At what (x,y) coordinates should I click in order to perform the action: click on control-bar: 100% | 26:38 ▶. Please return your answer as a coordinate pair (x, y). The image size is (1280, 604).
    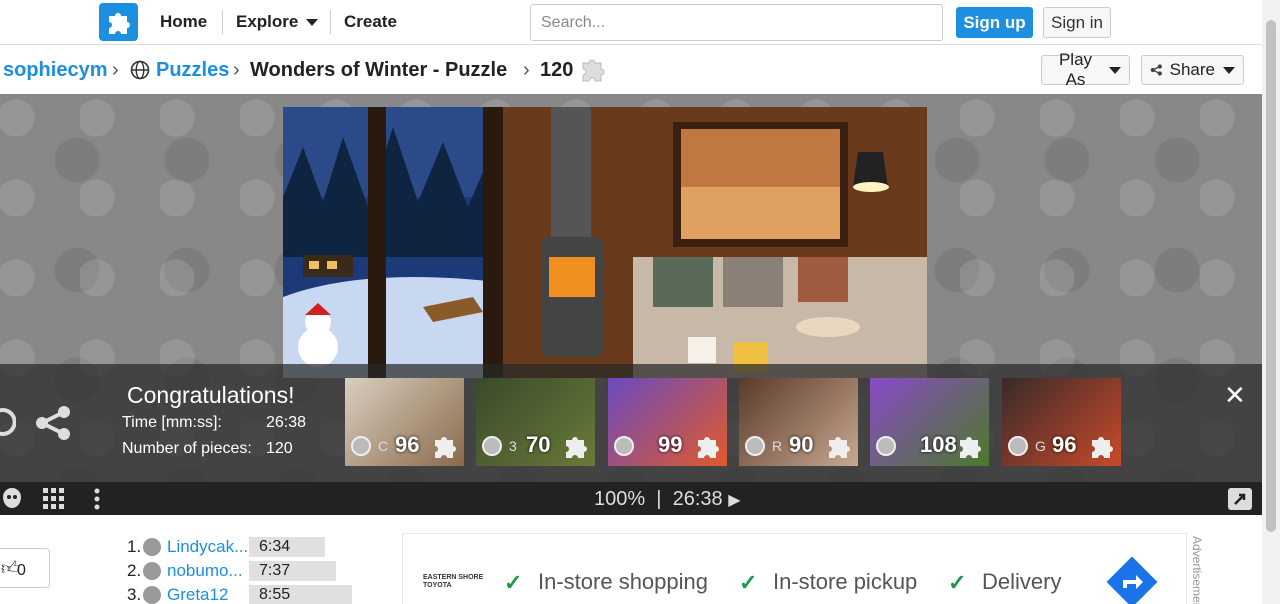
    Looking at the image, I should click on (631, 498).